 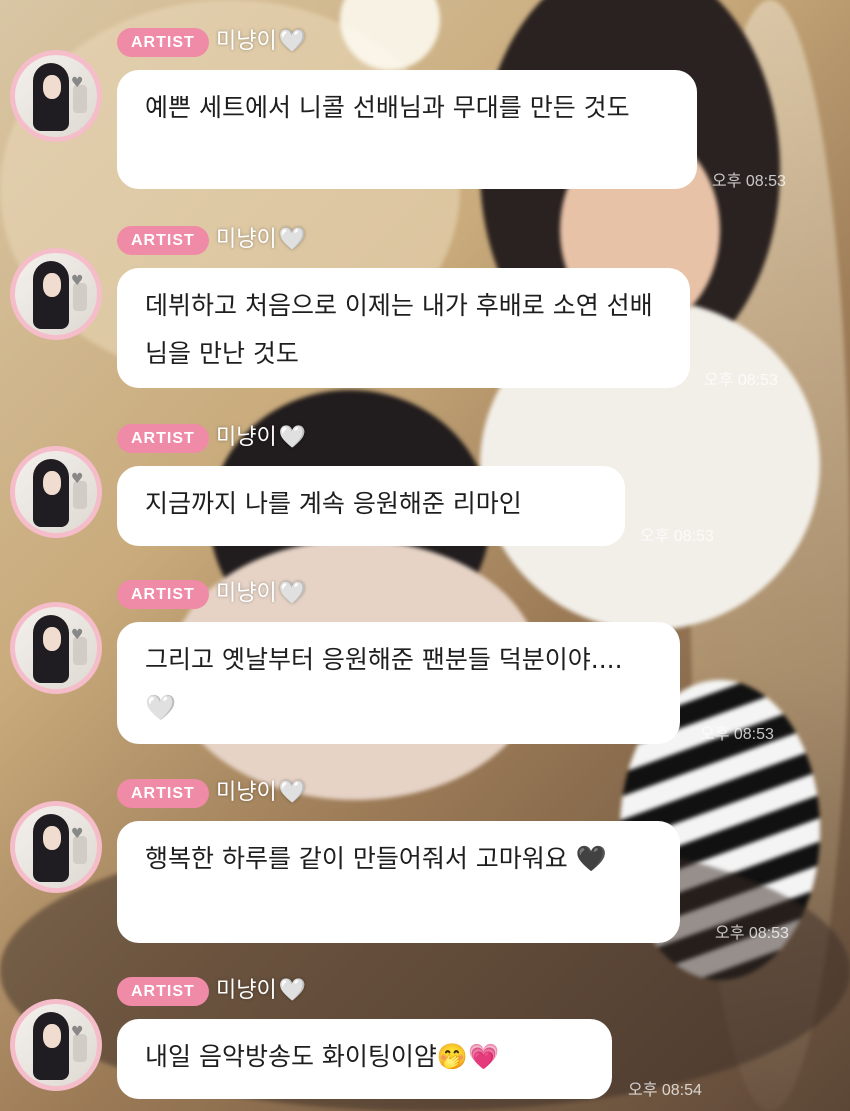 I want to click on message-bubble: 행복한 하루를 같이 만들어줘서 고마워요 🖤, so click(x=398, y=882).